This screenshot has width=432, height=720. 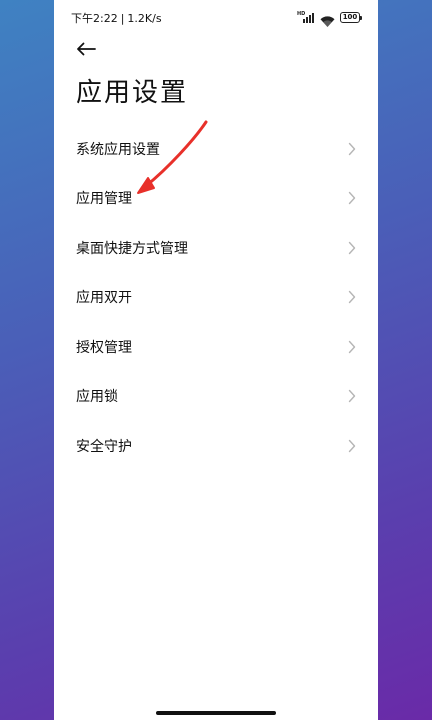 I want to click on battery-icon: 100, so click(x=351, y=17).